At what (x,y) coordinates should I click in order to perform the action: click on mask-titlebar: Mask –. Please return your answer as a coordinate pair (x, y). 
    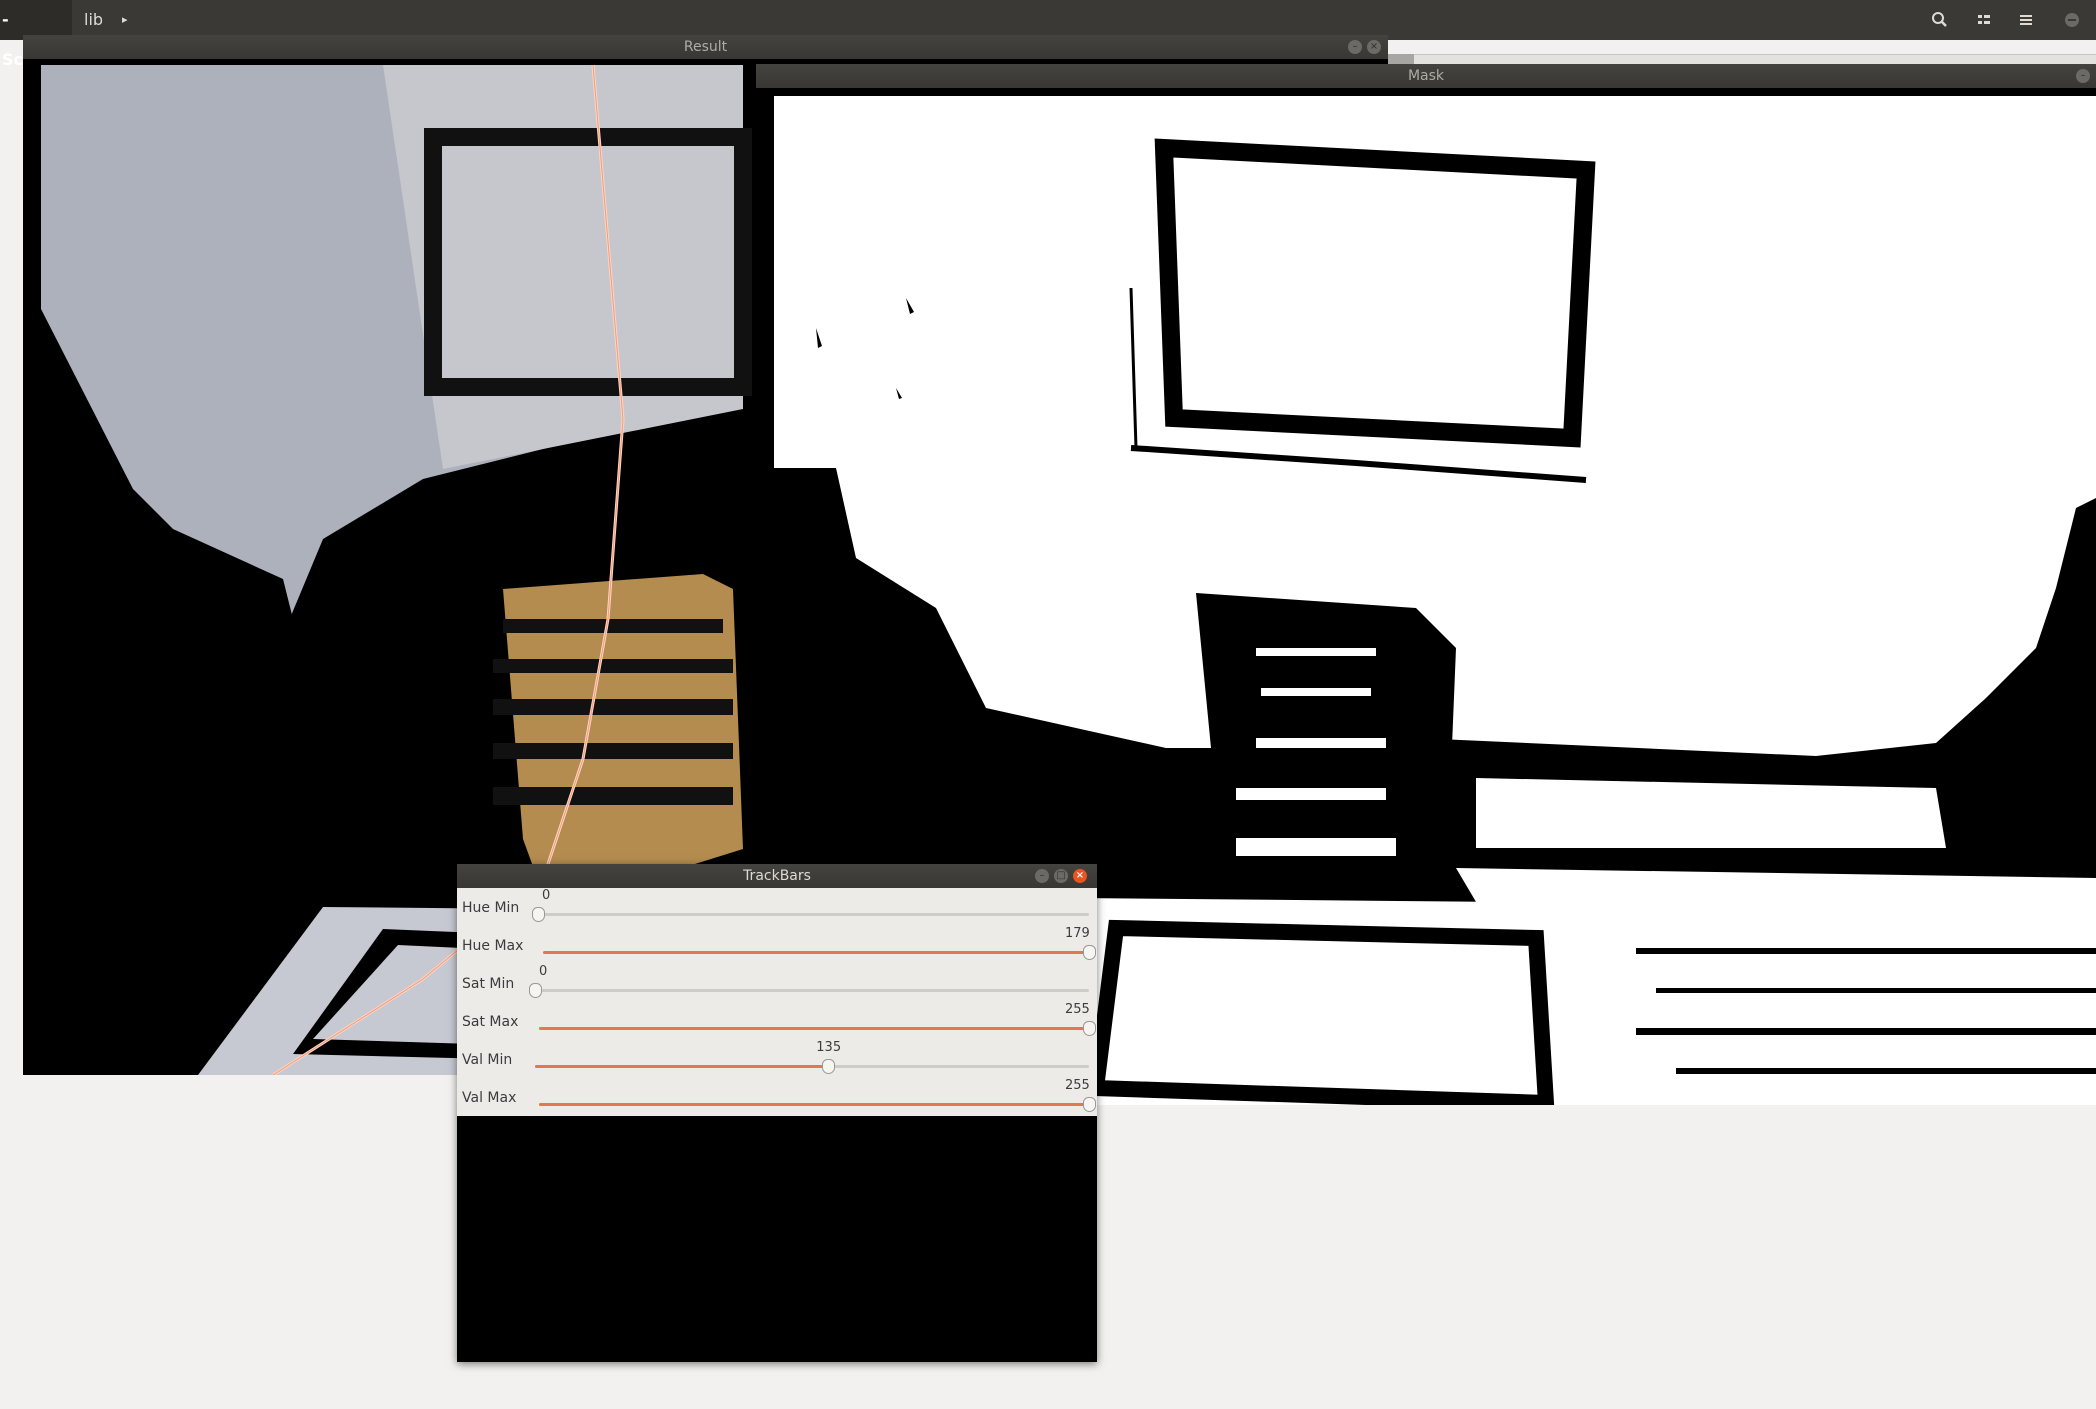
    Looking at the image, I should click on (1426, 76).